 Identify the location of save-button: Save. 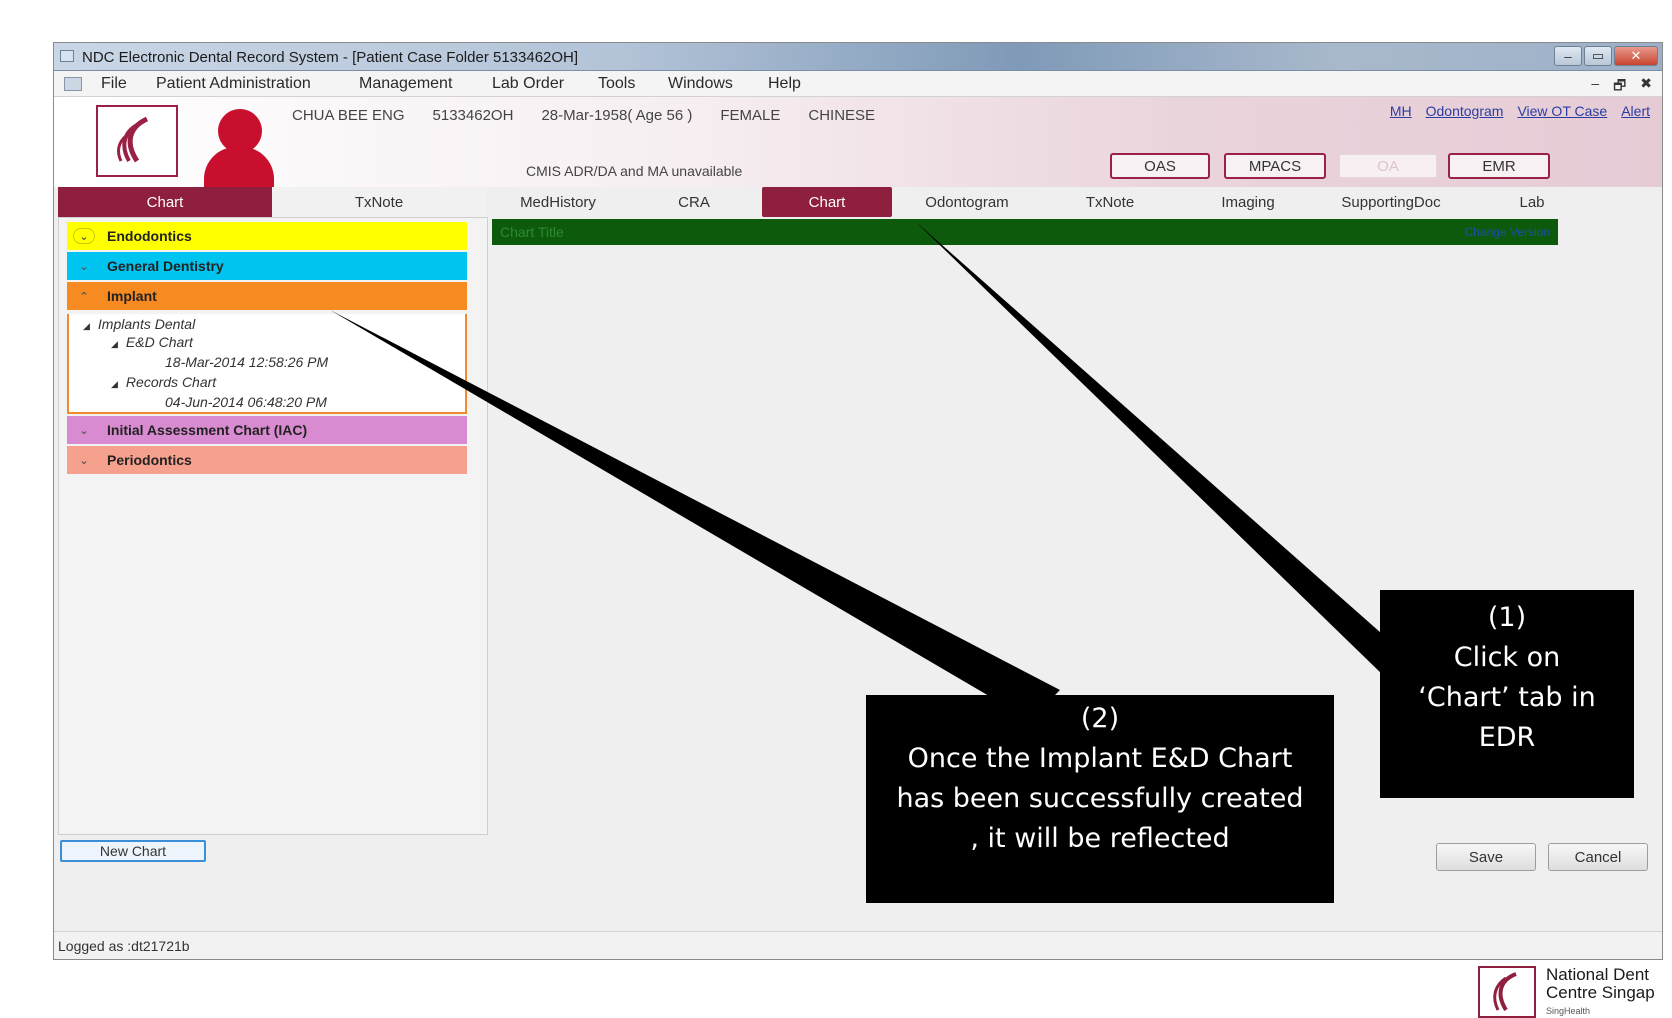
(1486, 857).